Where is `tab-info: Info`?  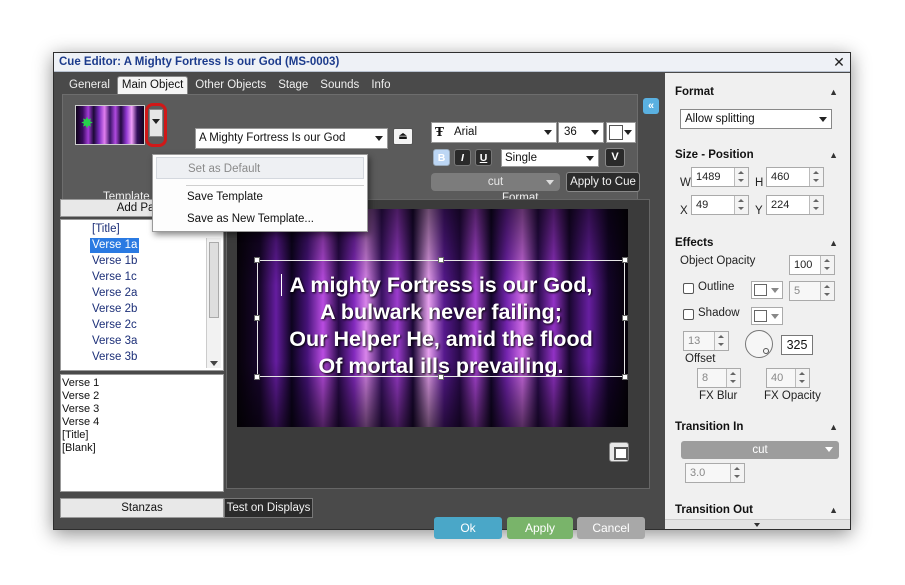
tab-info: Info is located at coordinates (380, 85).